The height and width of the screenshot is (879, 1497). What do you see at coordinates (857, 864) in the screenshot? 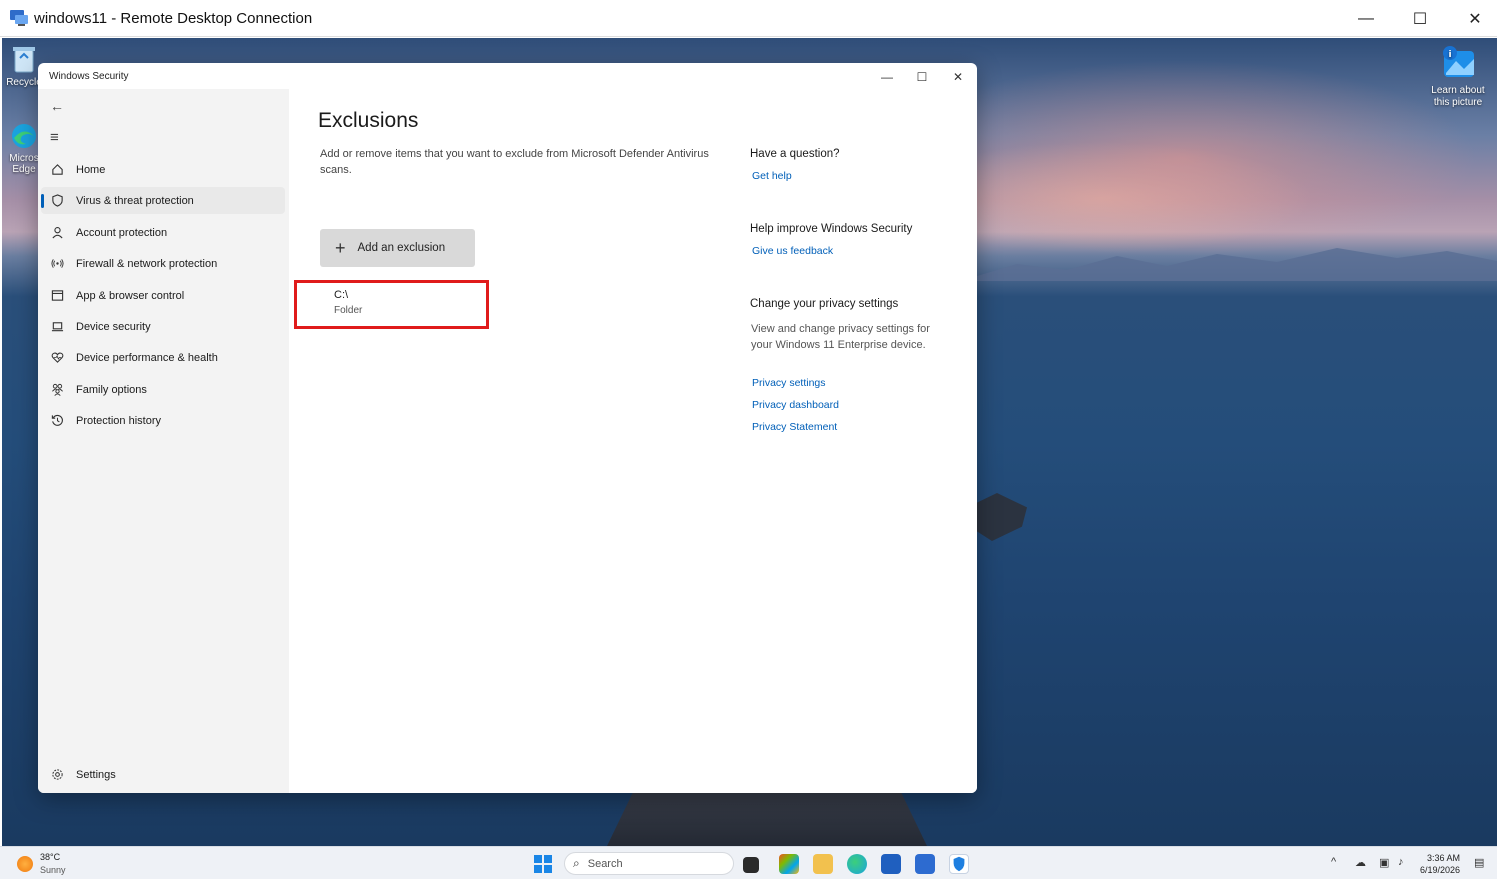
I see `edge-taskbar-icon` at bounding box center [857, 864].